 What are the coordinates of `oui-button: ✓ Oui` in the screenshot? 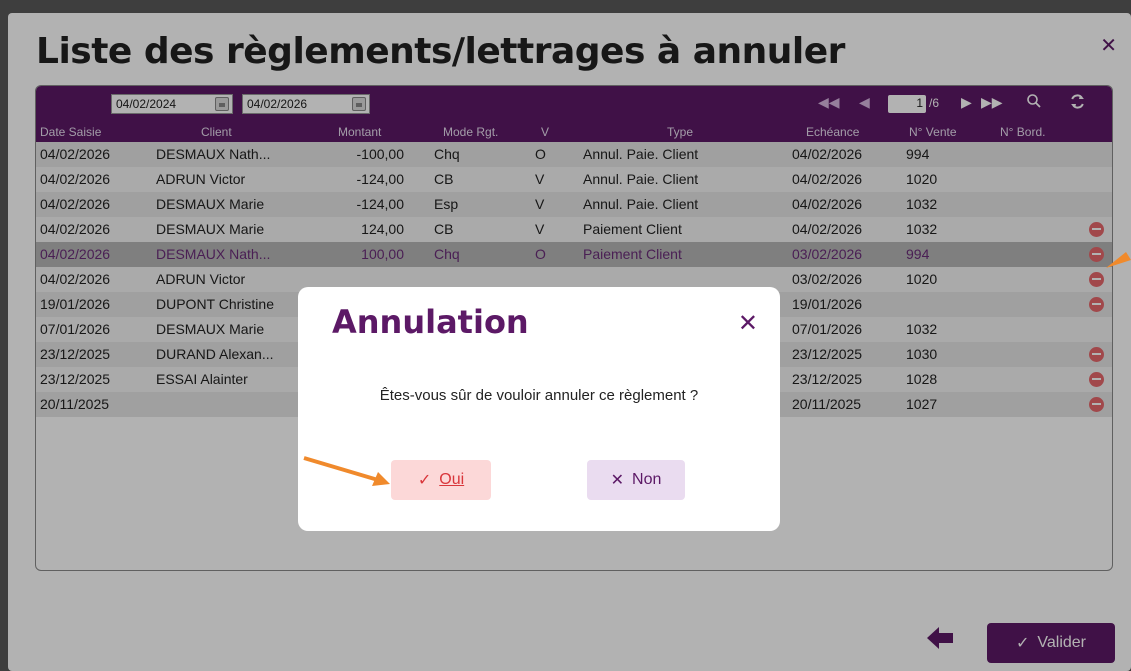 It's located at (441, 480).